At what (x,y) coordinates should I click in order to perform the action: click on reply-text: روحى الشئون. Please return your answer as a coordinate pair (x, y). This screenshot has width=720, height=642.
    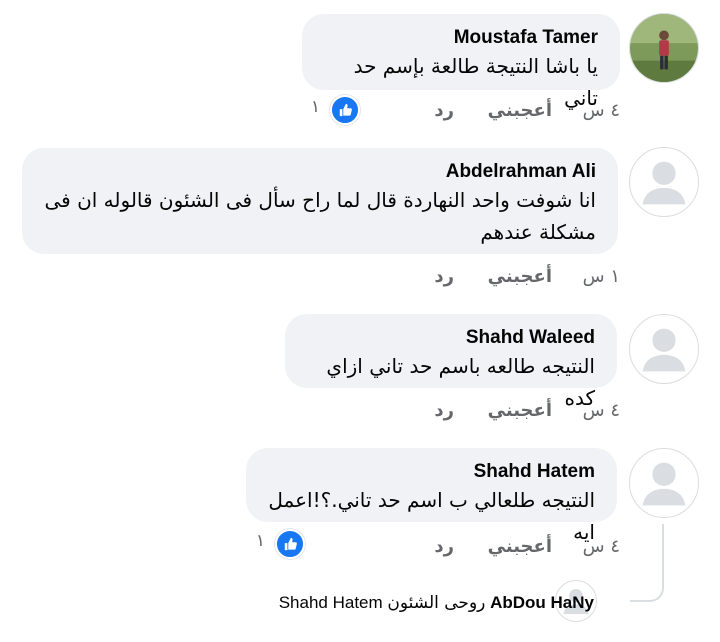
    Looking at the image, I should click on (436, 603).